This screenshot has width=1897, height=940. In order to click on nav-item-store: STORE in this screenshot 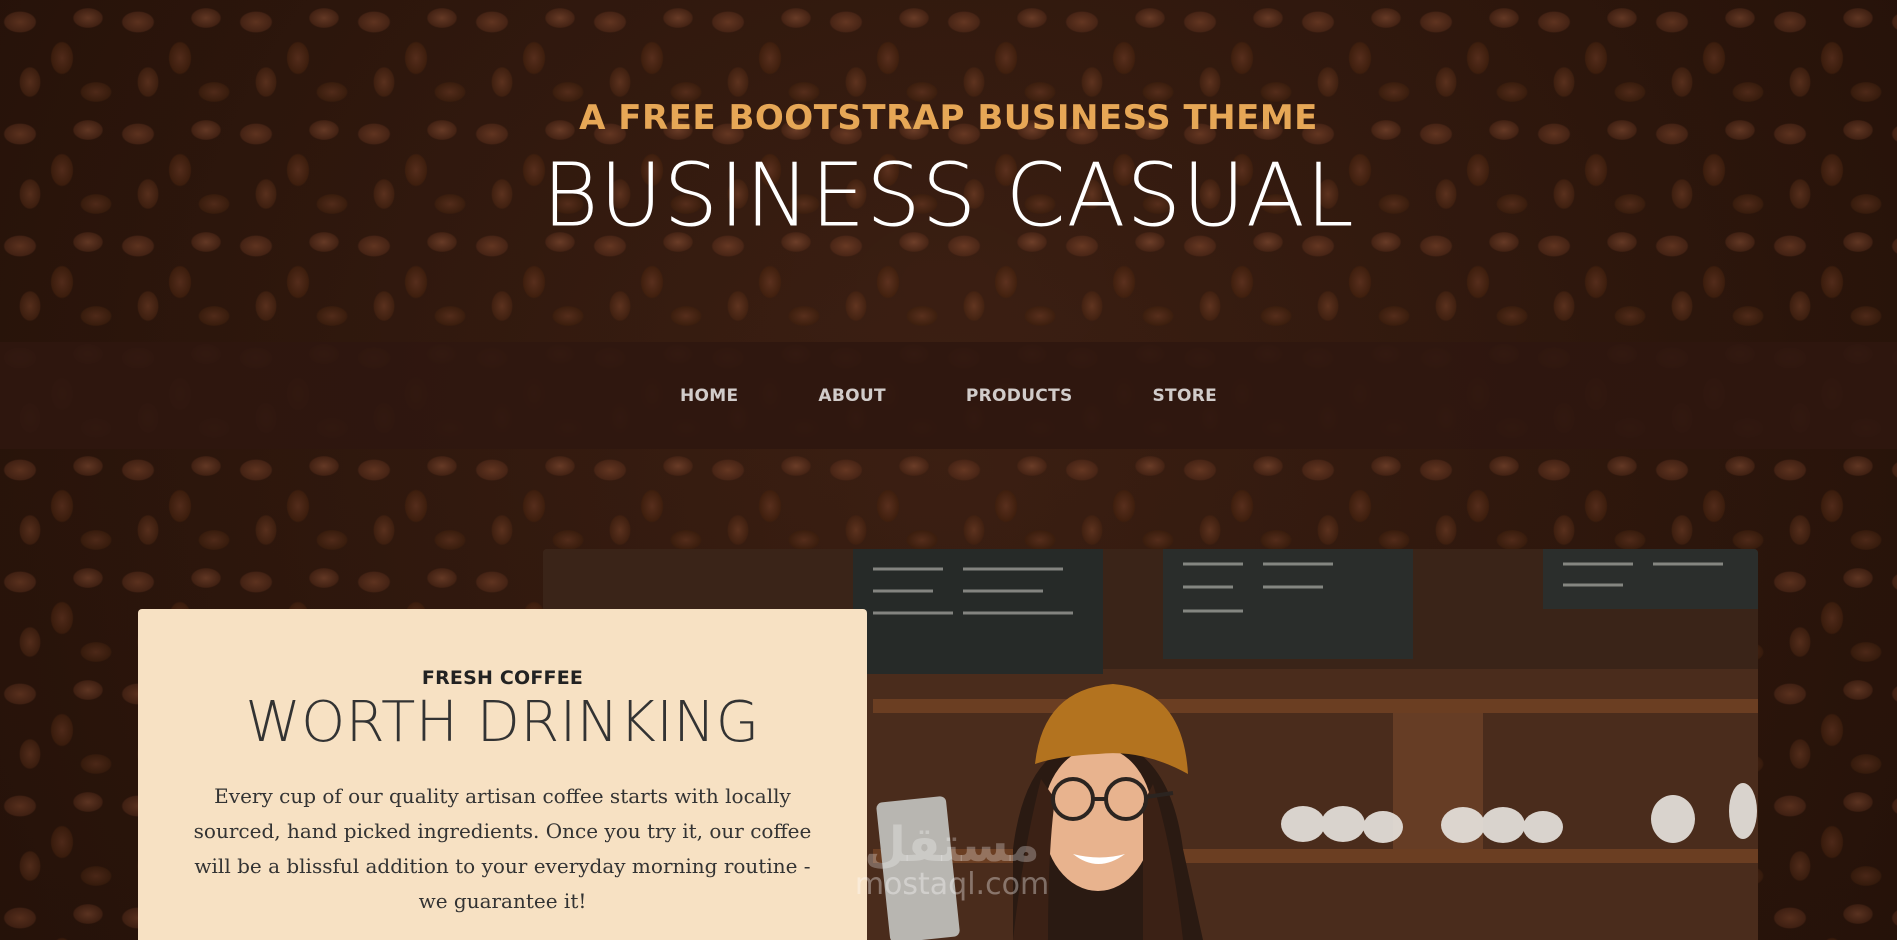, I will do `click(1185, 396)`.